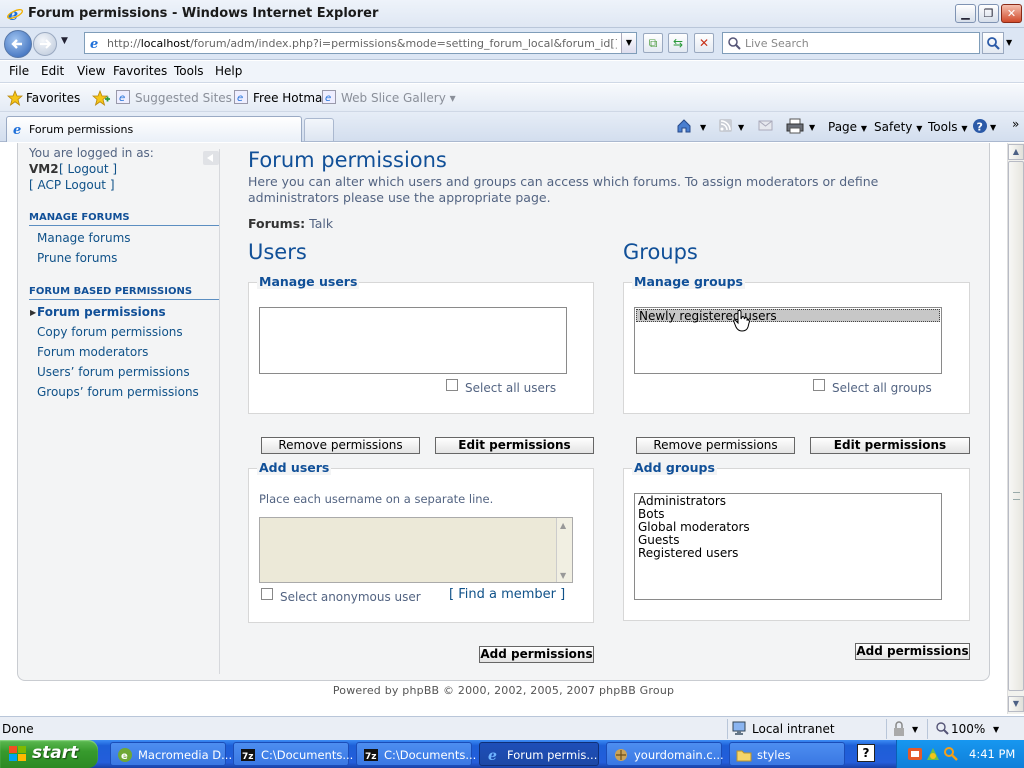 This screenshot has width=1024, height=768. I want to click on users-edit-permissions-button: Edit permissions, so click(514, 445).